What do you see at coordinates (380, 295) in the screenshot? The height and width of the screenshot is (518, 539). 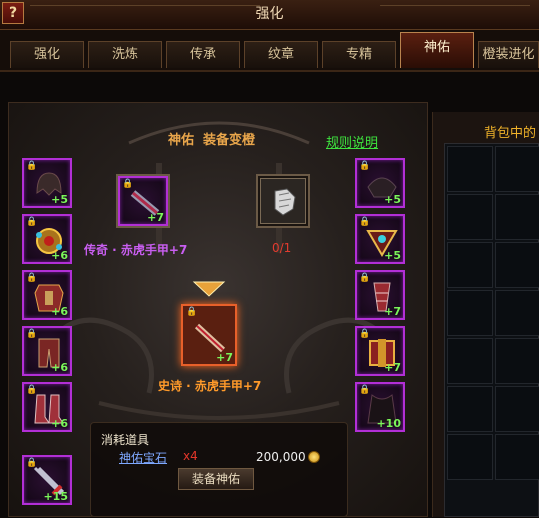 I see `equip-slot-bracer: 🔒 +7` at bounding box center [380, 295].